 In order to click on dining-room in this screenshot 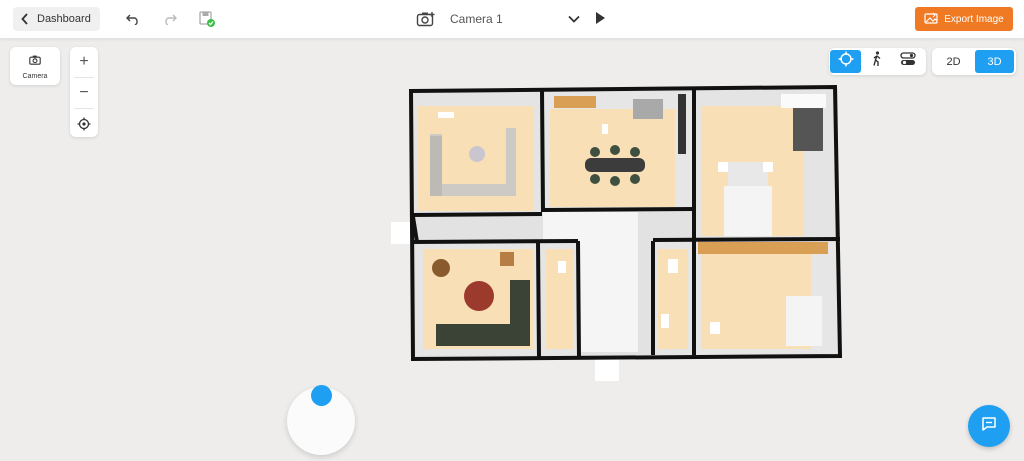, I will do `click(618, 151)`.